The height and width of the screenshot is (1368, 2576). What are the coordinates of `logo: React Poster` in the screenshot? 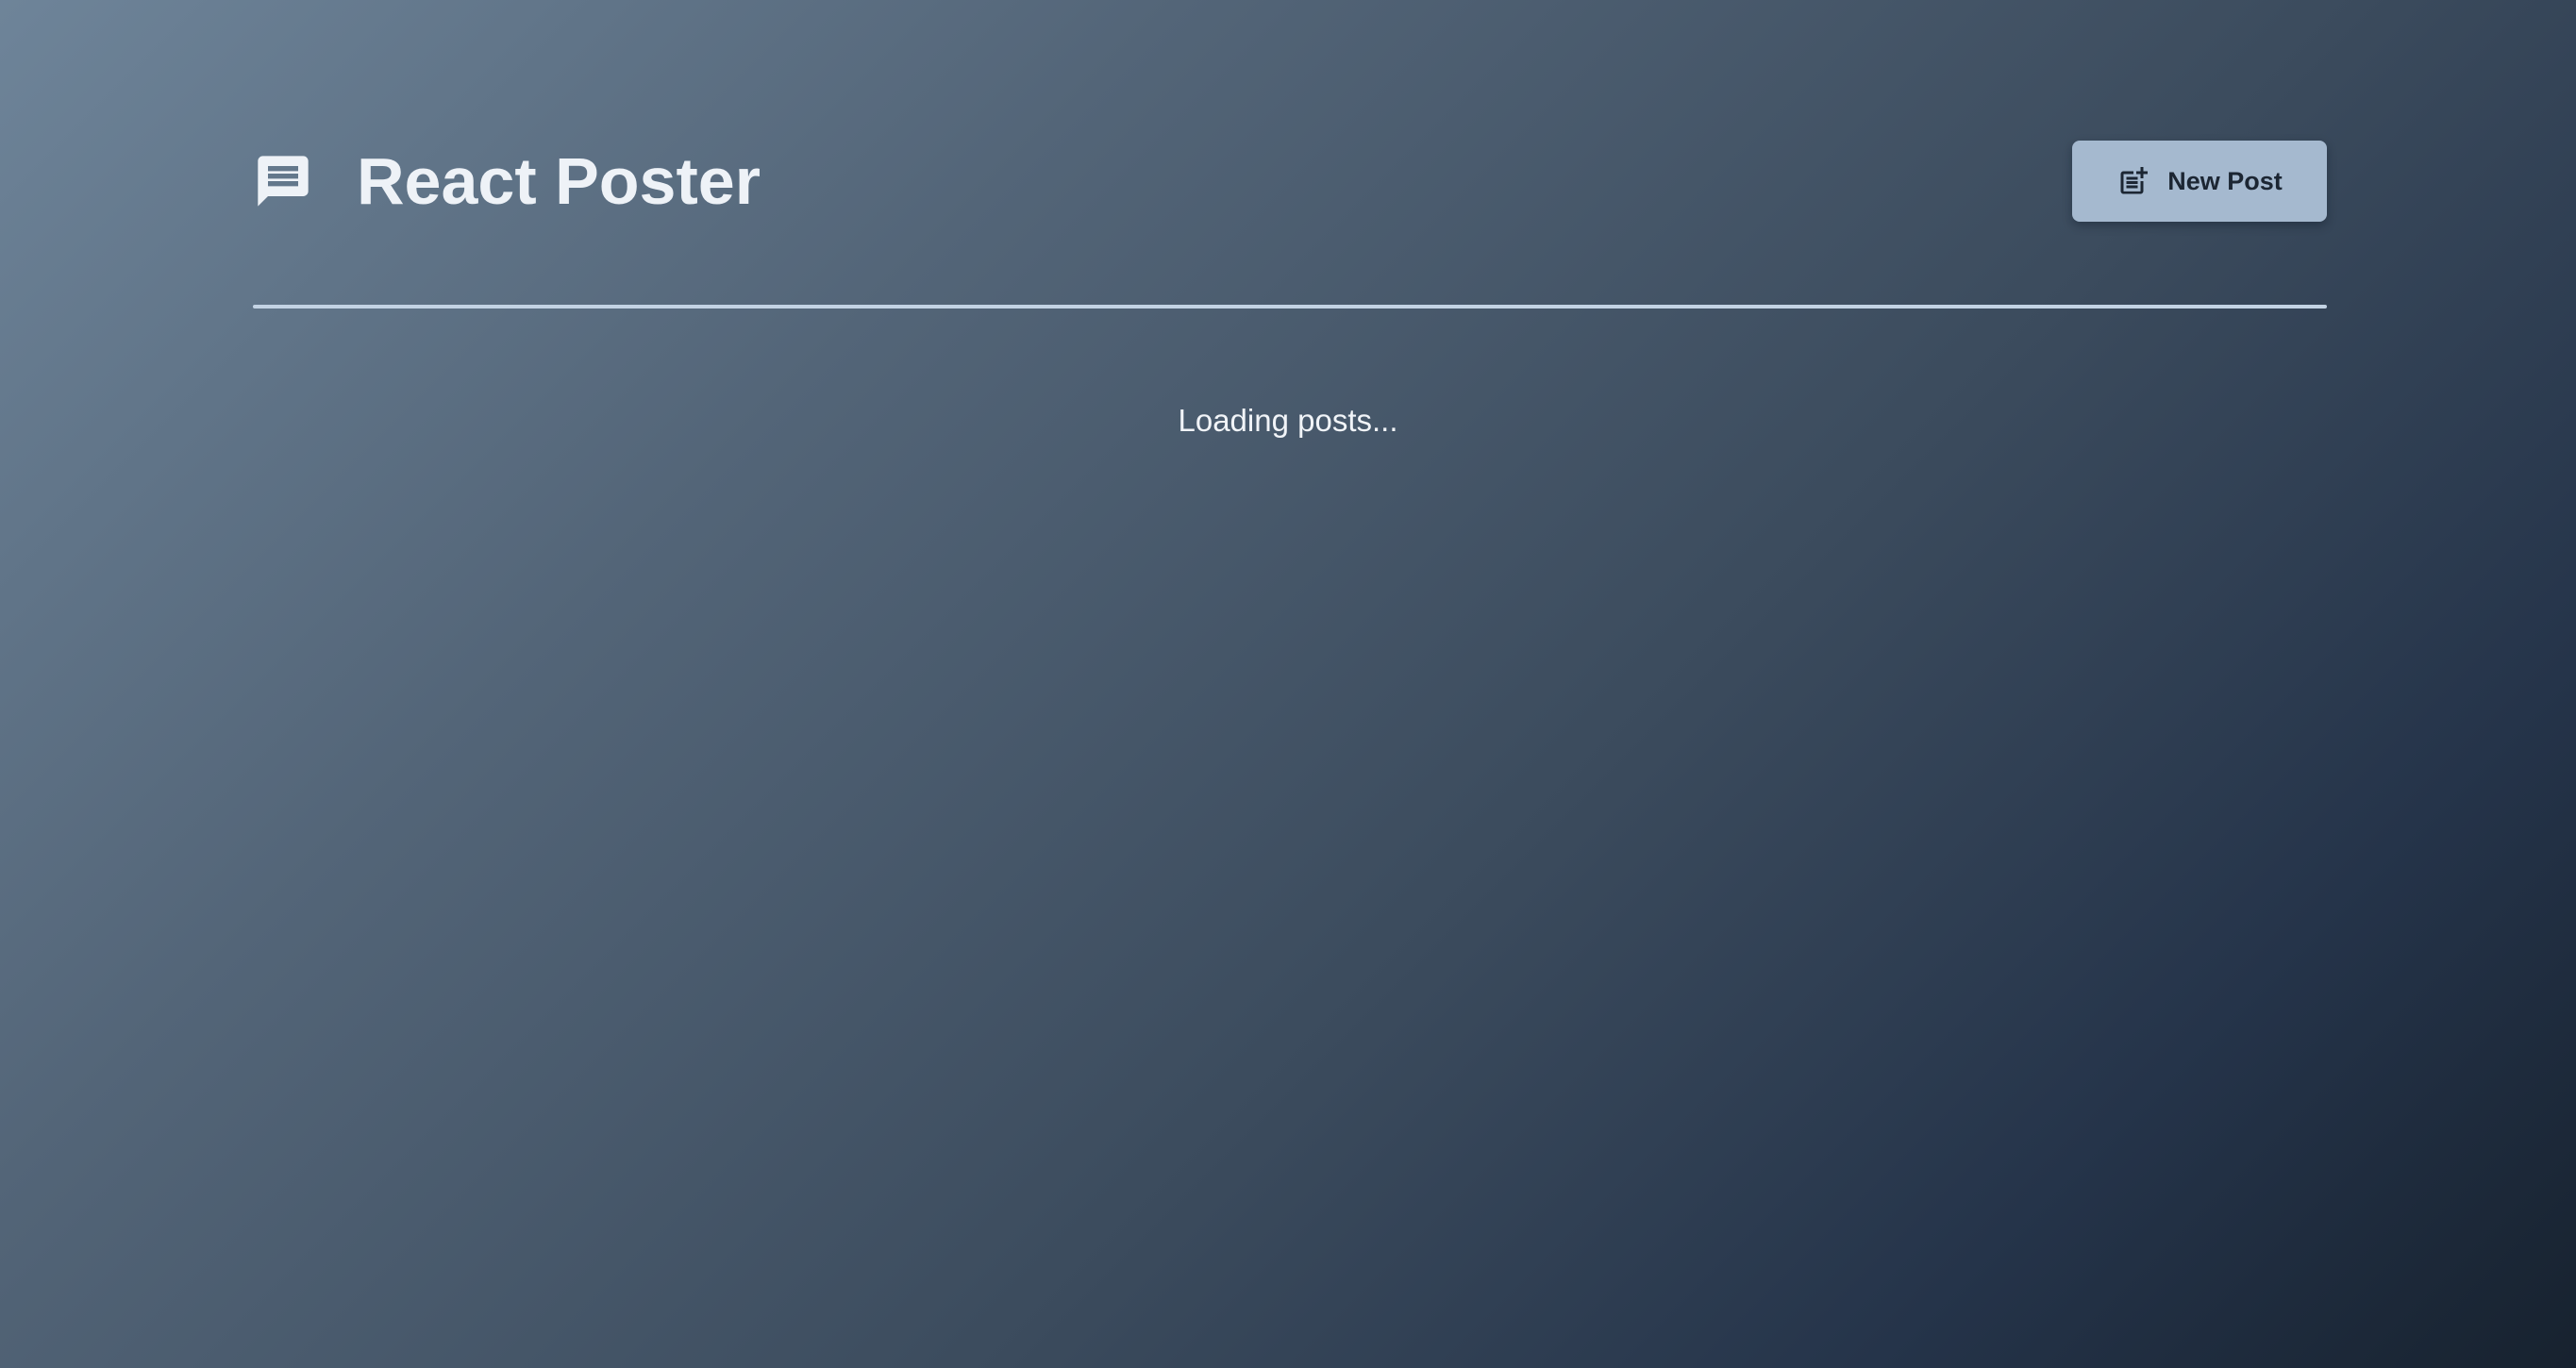 It's located at (507, 181).